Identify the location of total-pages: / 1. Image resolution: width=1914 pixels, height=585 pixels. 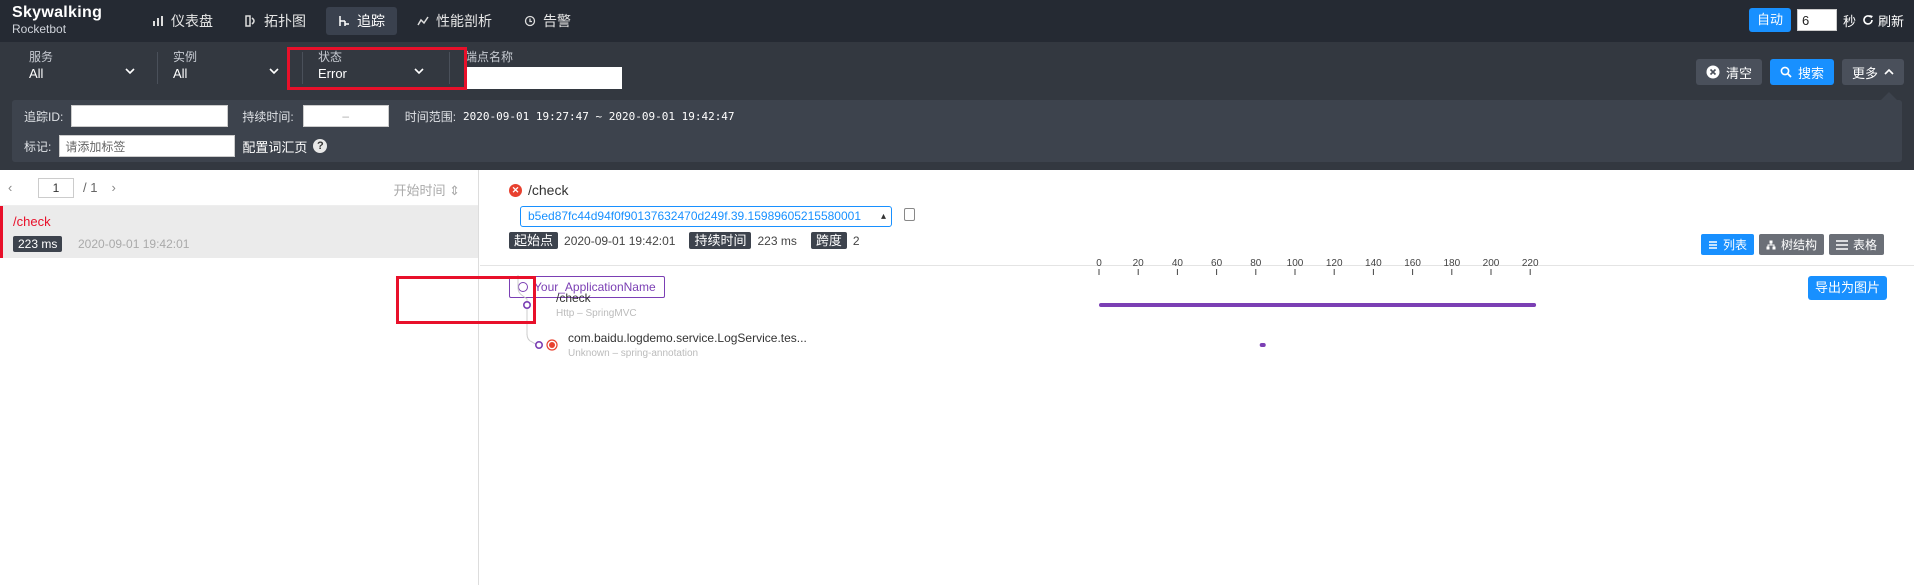
(90, 187).